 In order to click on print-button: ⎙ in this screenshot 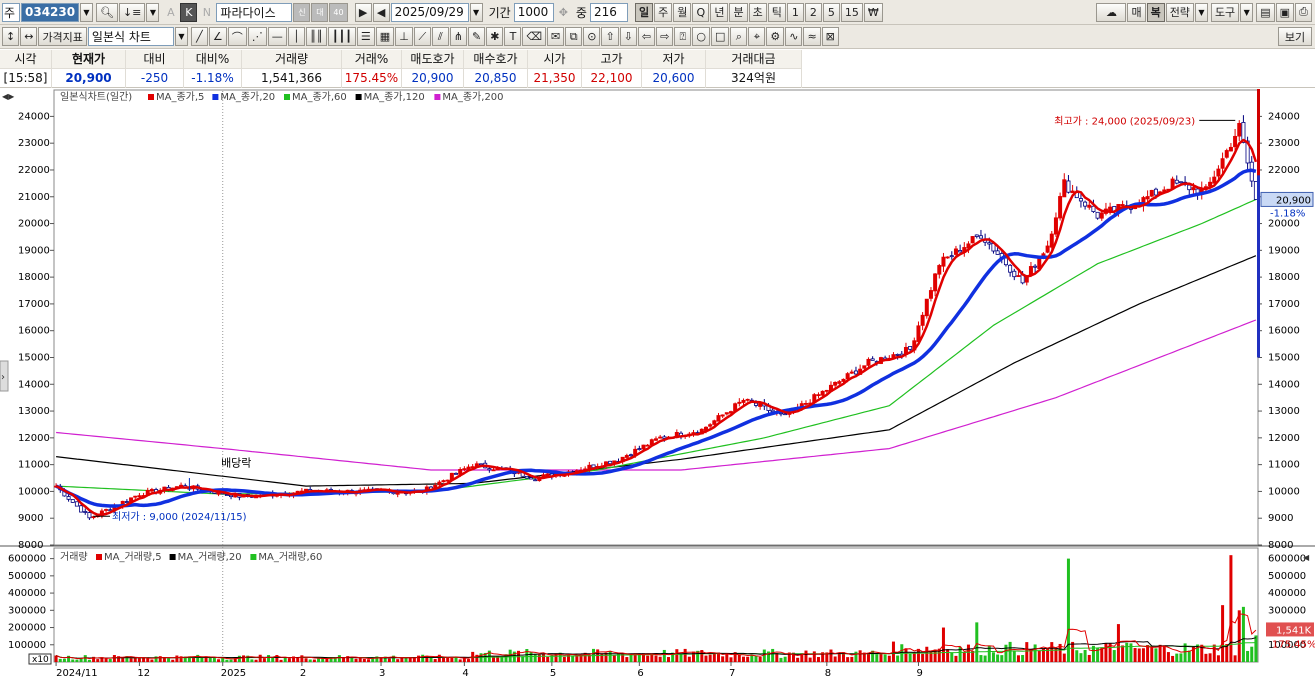, I will do `click(1303, 12)`.